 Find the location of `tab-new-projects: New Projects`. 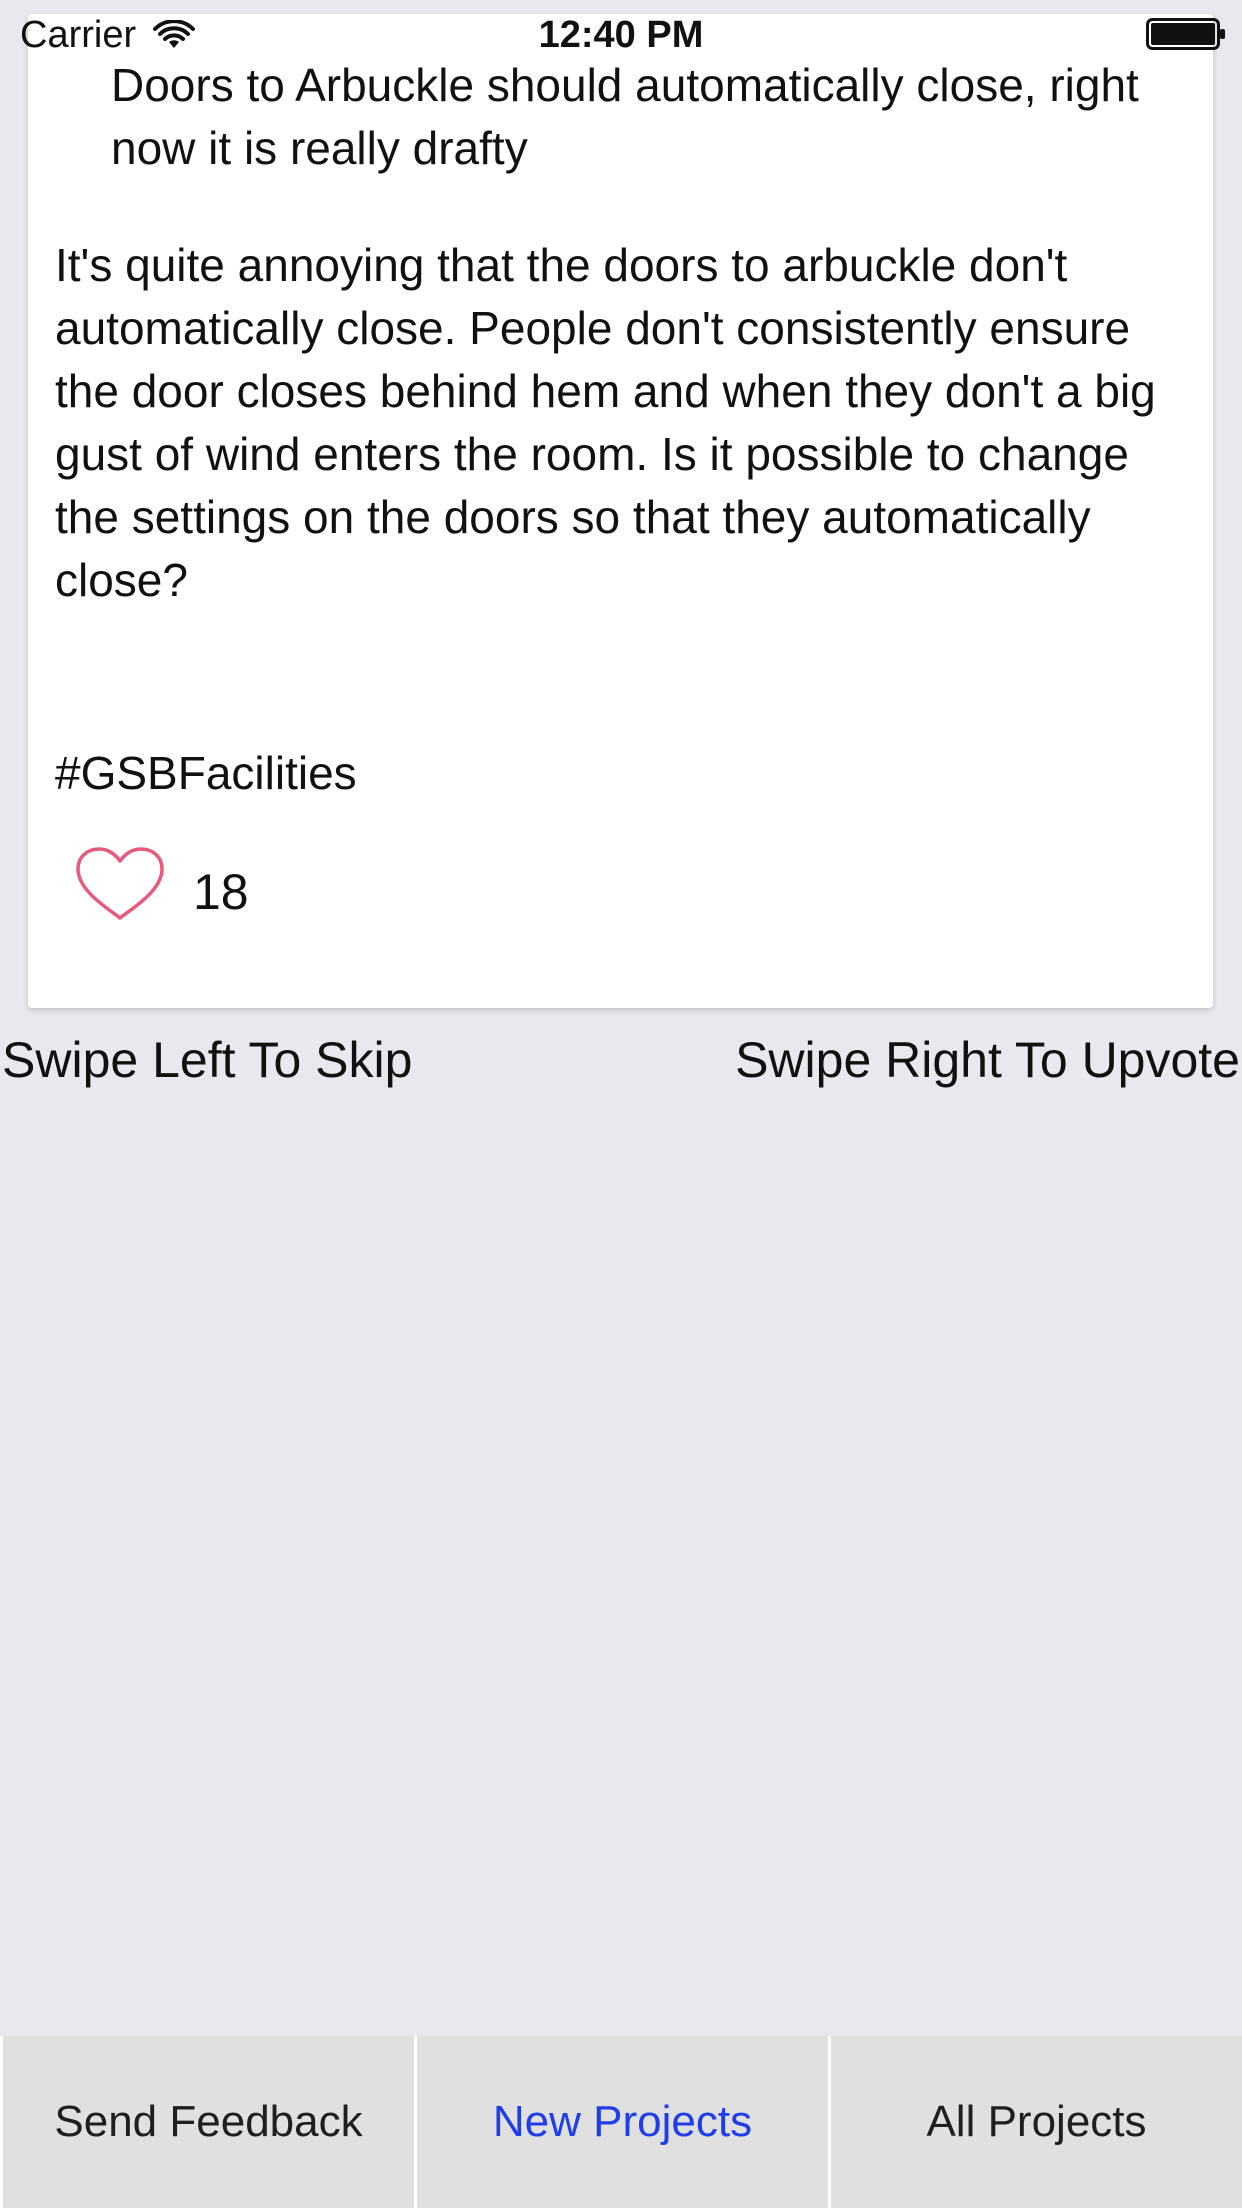

tab-new-projects: New Projects is located at coordinates (624, 2122).